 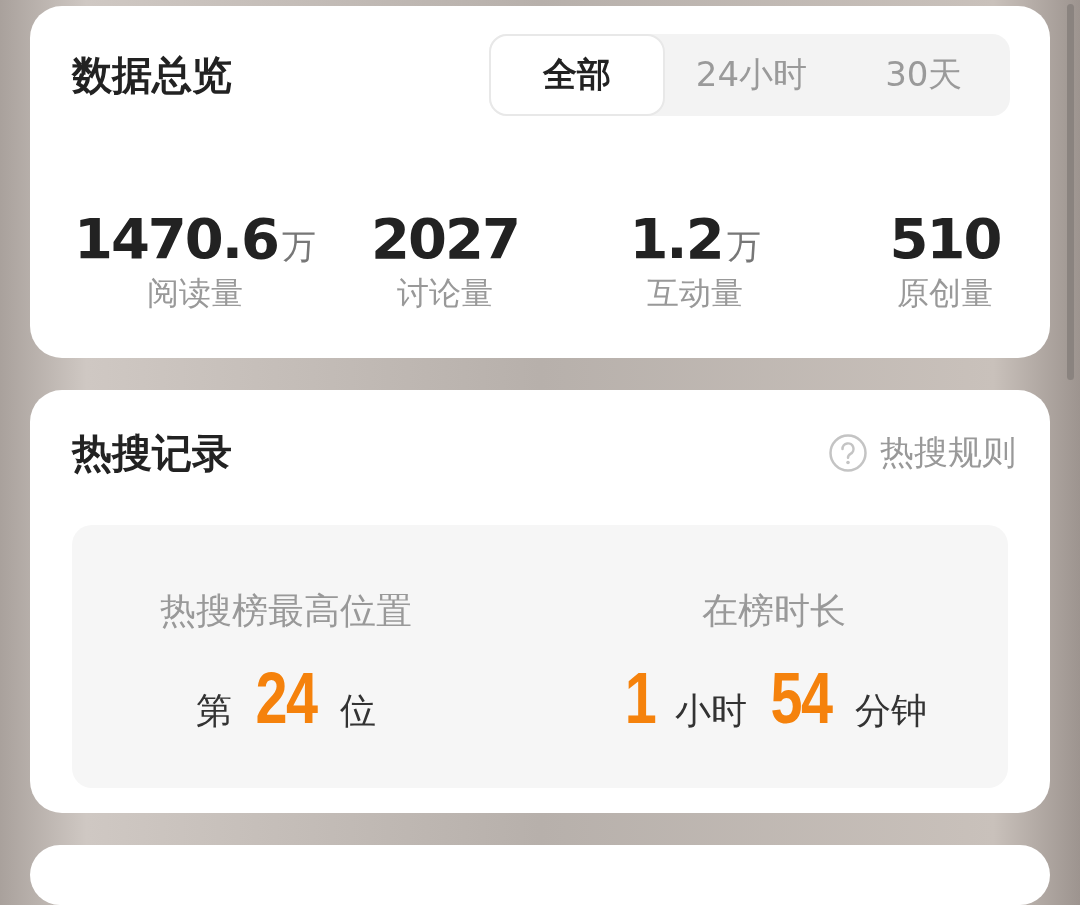 What do you see at coordinates (640, 697) in the screenshot?
I see `record-number: 1` at bounding box center [640, 697].